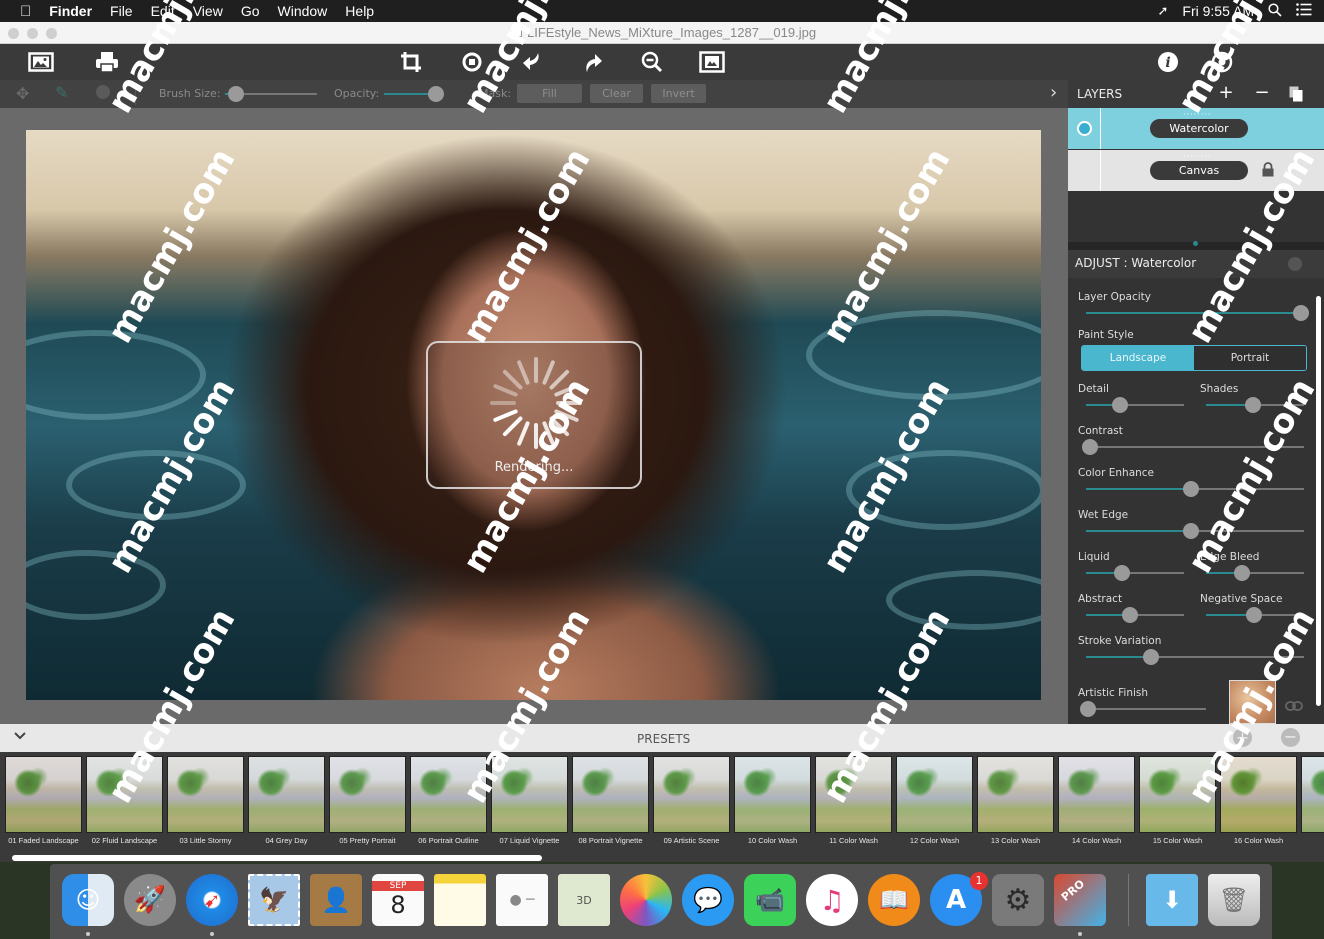 Image resolution: width=1324 pixels, height=939 pixels. What do you see at coordinates (770, 900) in the screenshot?
I see `dock-facetime-icon: 📹` at bounding box center [770, 900].